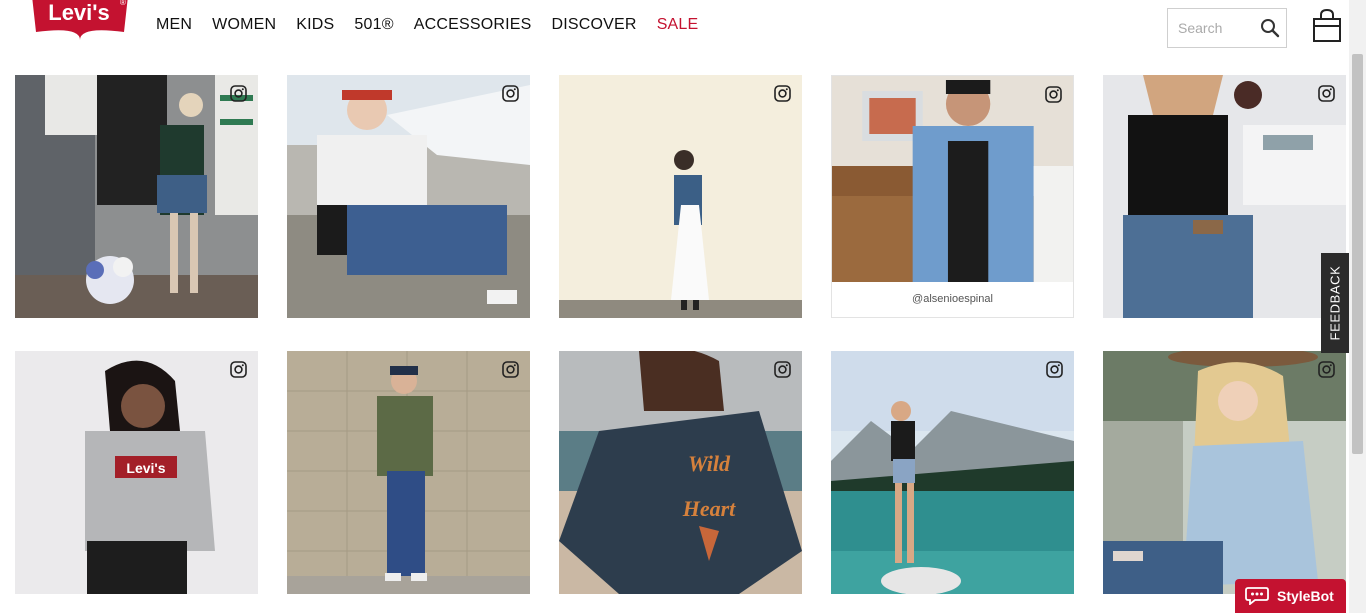  I want to click on svg-text: Wild, so click(709, 463).